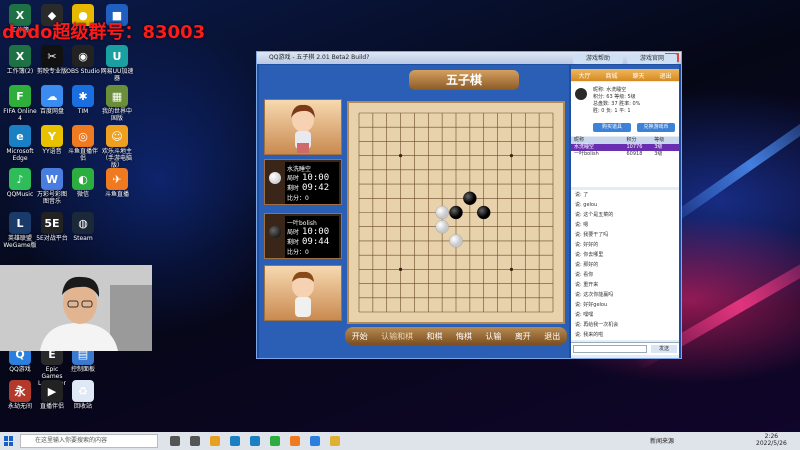 This screenshot has width=800, height=450. What do you see at coordinates (464, 336) in the screenshot?
I see `game-action-button: 悔棋` at bounding box center [464, 336].